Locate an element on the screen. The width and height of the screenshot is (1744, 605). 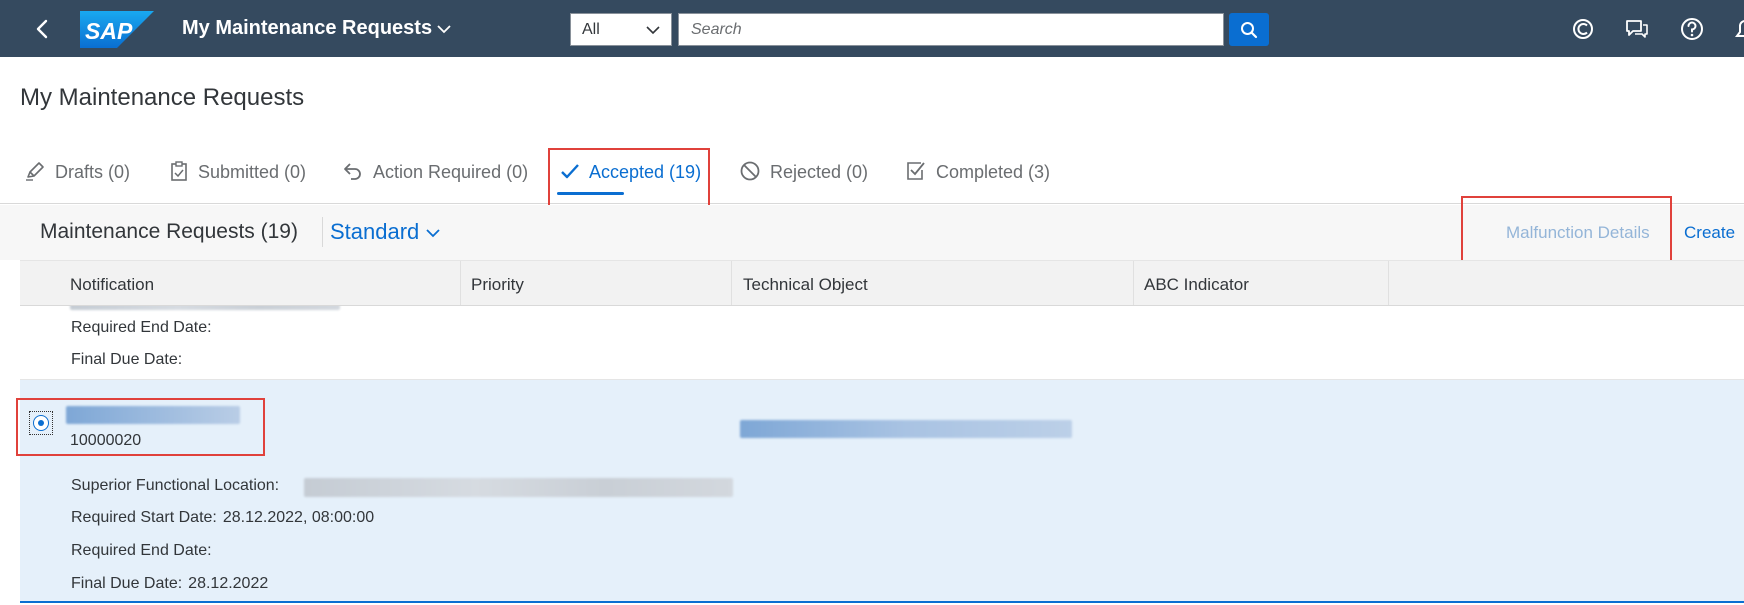
table-title: Maintenance Requests (19) is located at coordinates (169, 231).